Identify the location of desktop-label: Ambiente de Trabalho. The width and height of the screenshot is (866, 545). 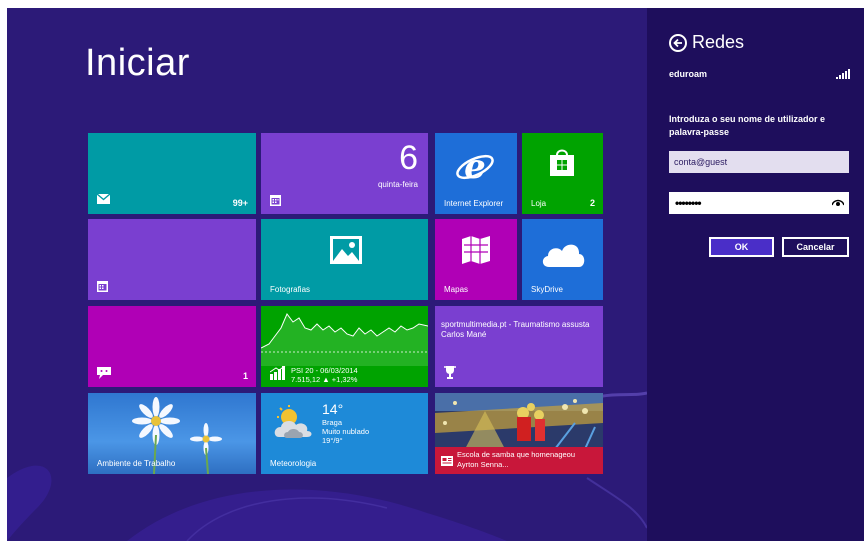
(136, 463).